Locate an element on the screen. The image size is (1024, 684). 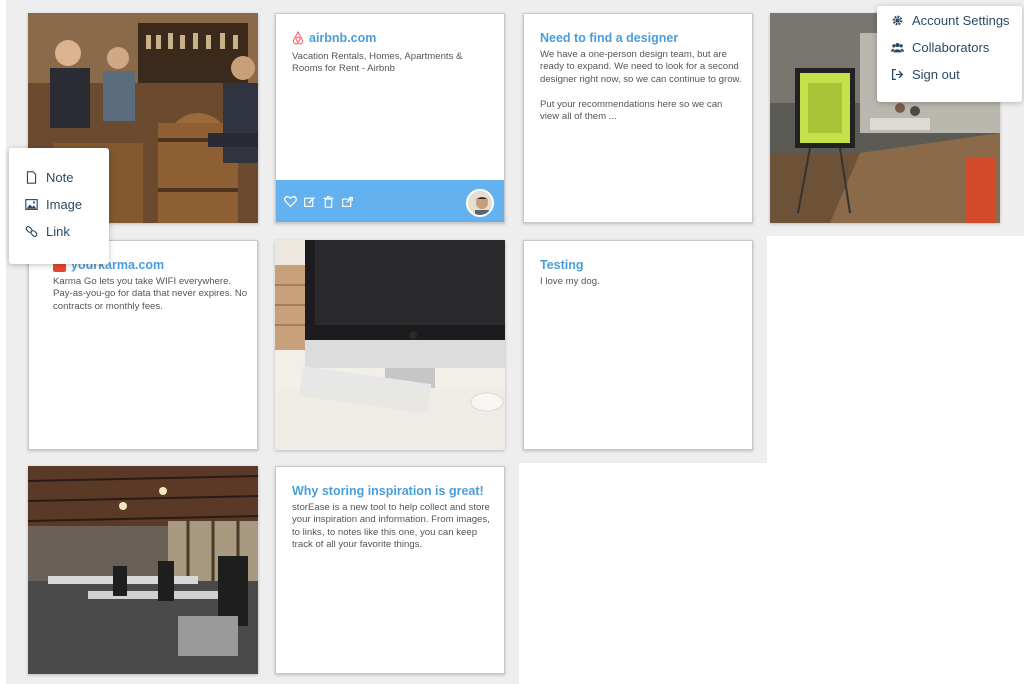
edit-icon is located at coordinates (309, 201).